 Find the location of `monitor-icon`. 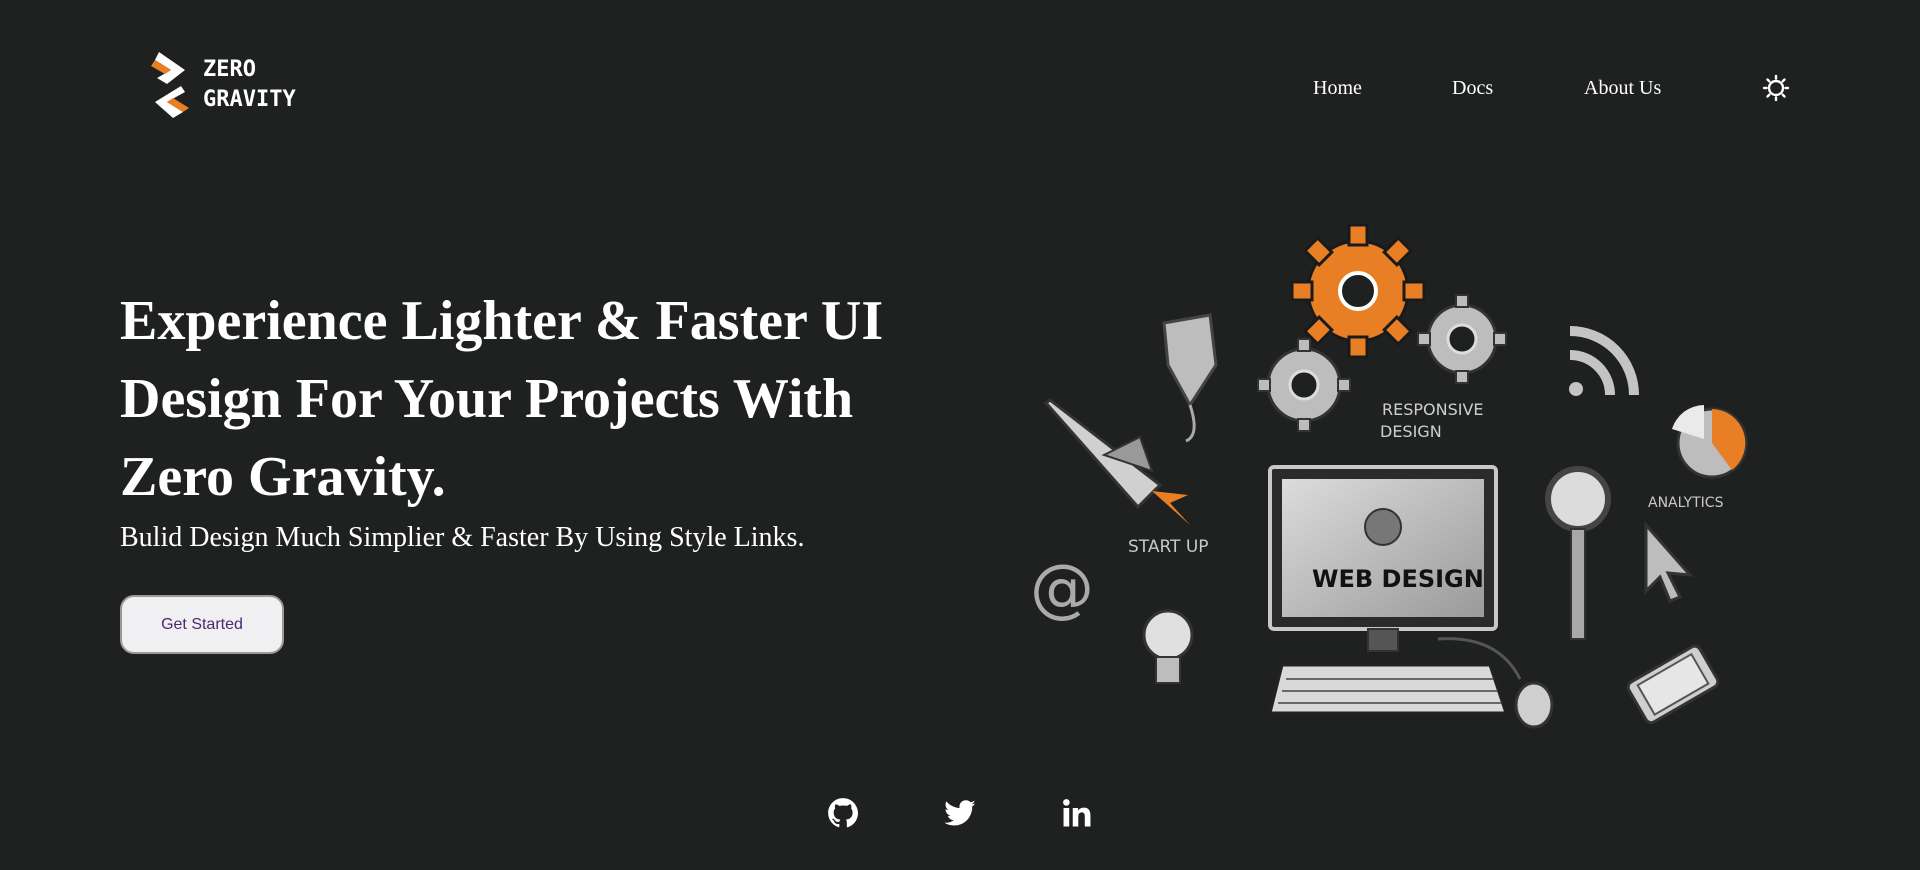

monitor-icon is located at coordinates (1383, 558).